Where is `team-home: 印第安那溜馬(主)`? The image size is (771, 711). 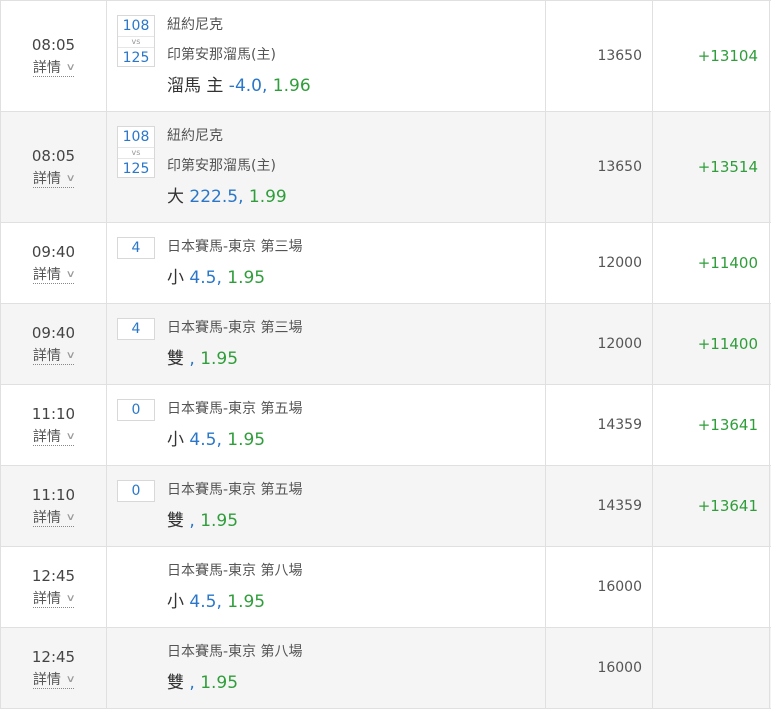 team-home: 印第安那溜馬(主) is located at coordinates (221, 55).